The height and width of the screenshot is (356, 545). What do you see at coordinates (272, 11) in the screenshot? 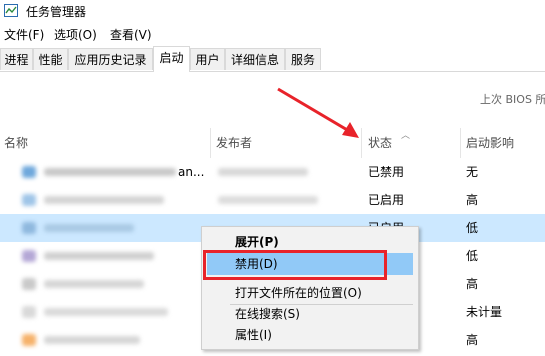
I see `title-bar: 任务管理器` at bounding box center [272, 11].